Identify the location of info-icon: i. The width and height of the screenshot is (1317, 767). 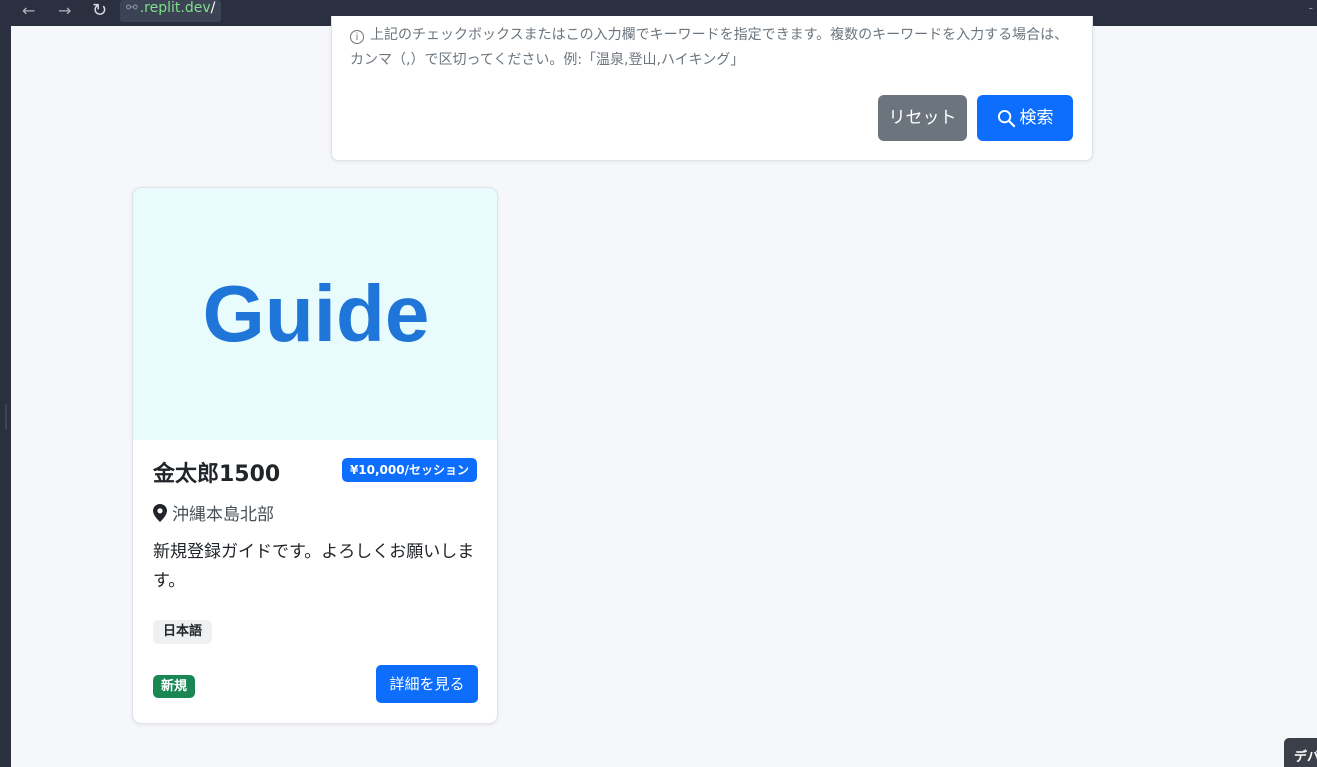
(357, 37).